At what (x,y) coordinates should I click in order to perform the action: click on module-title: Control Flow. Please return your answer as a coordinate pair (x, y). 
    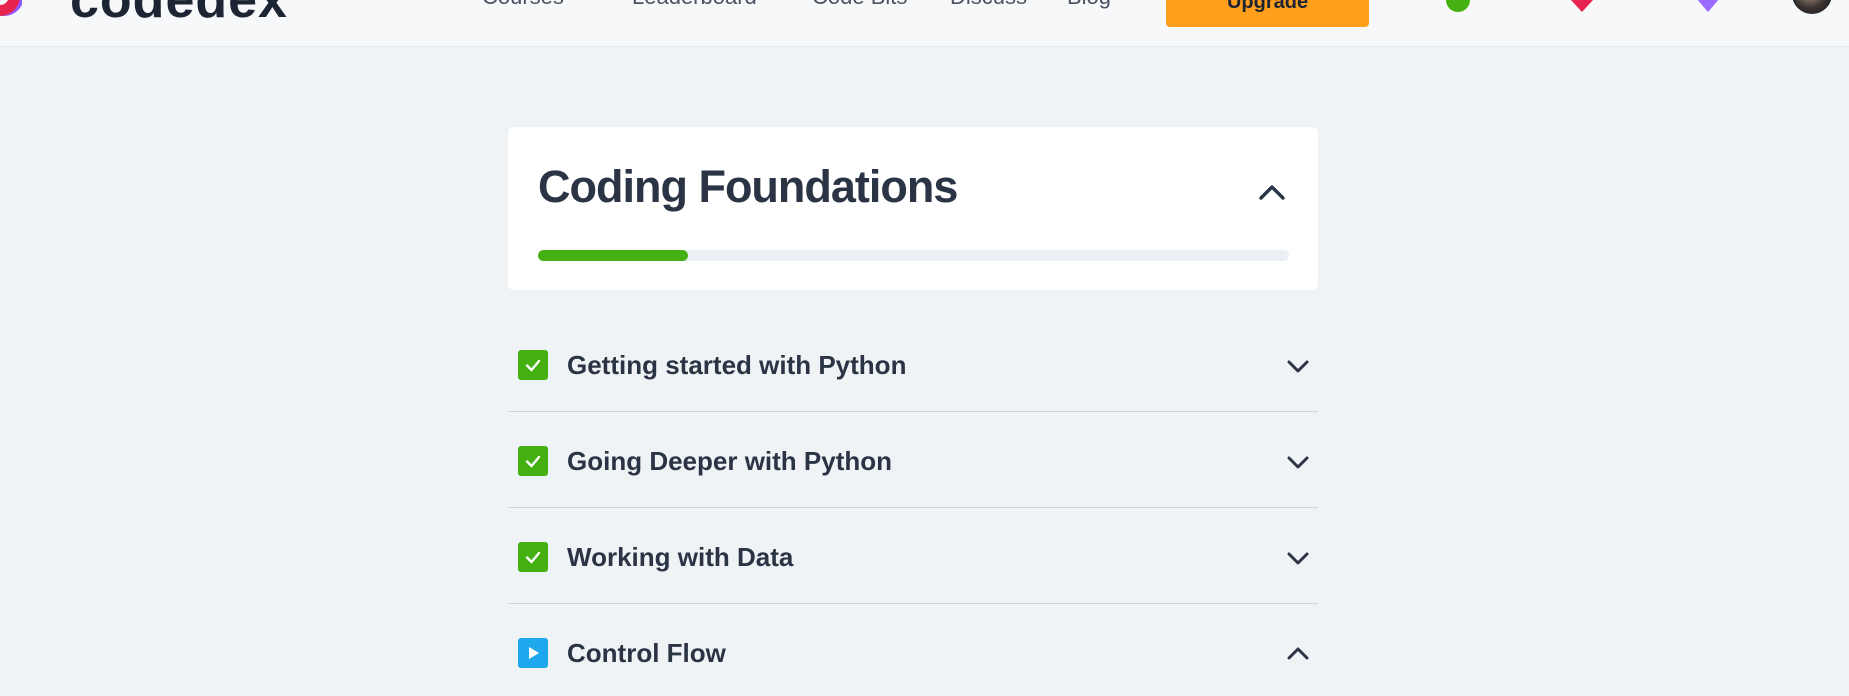
    Looking at the image, I should click on (646, 653).